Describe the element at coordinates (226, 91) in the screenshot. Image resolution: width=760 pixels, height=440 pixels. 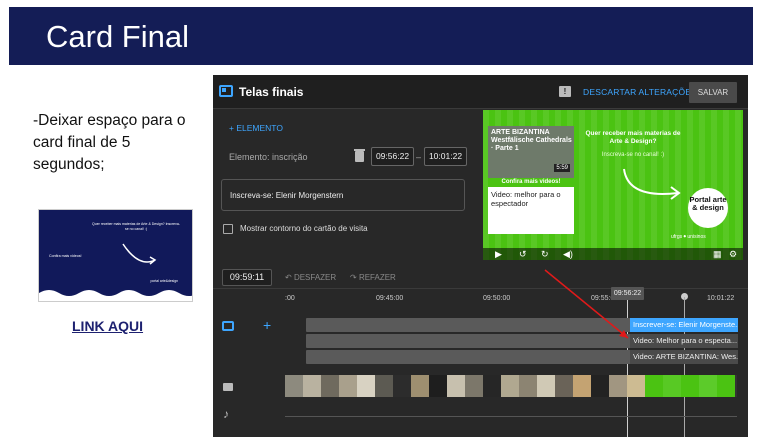
I see `end-screen-icon` at that location.